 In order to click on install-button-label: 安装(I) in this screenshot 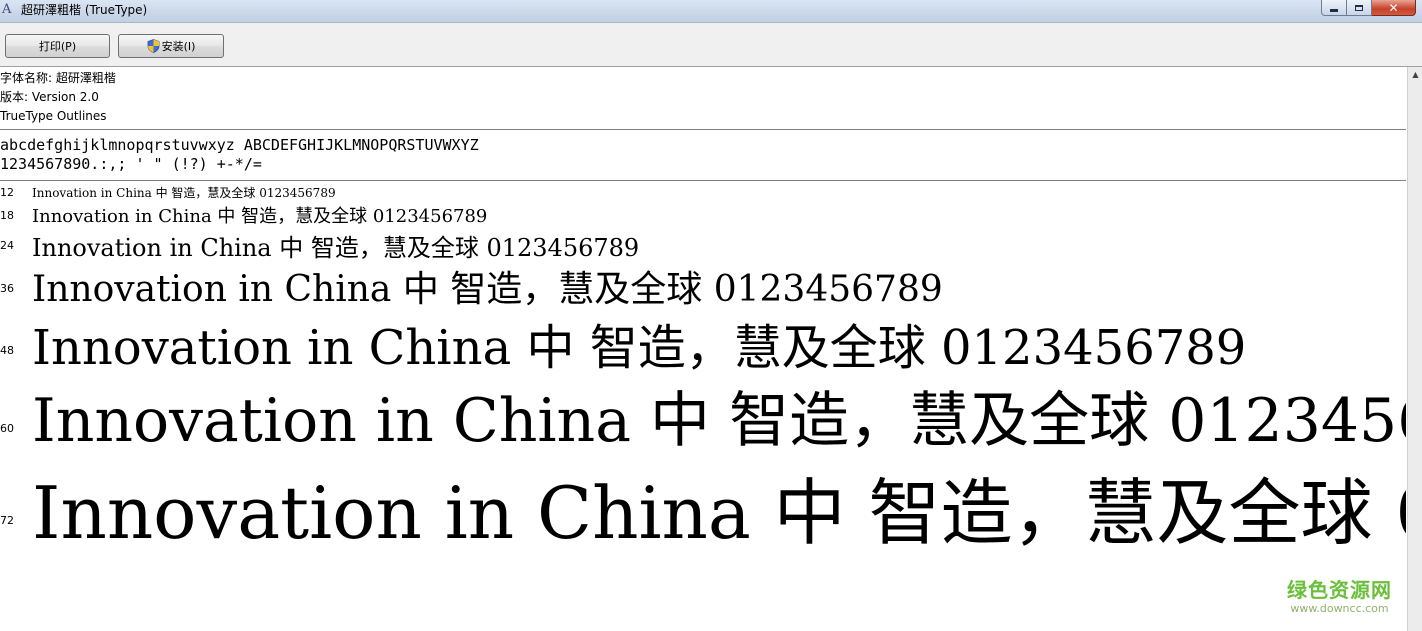, I will do `click(178, 46)`.